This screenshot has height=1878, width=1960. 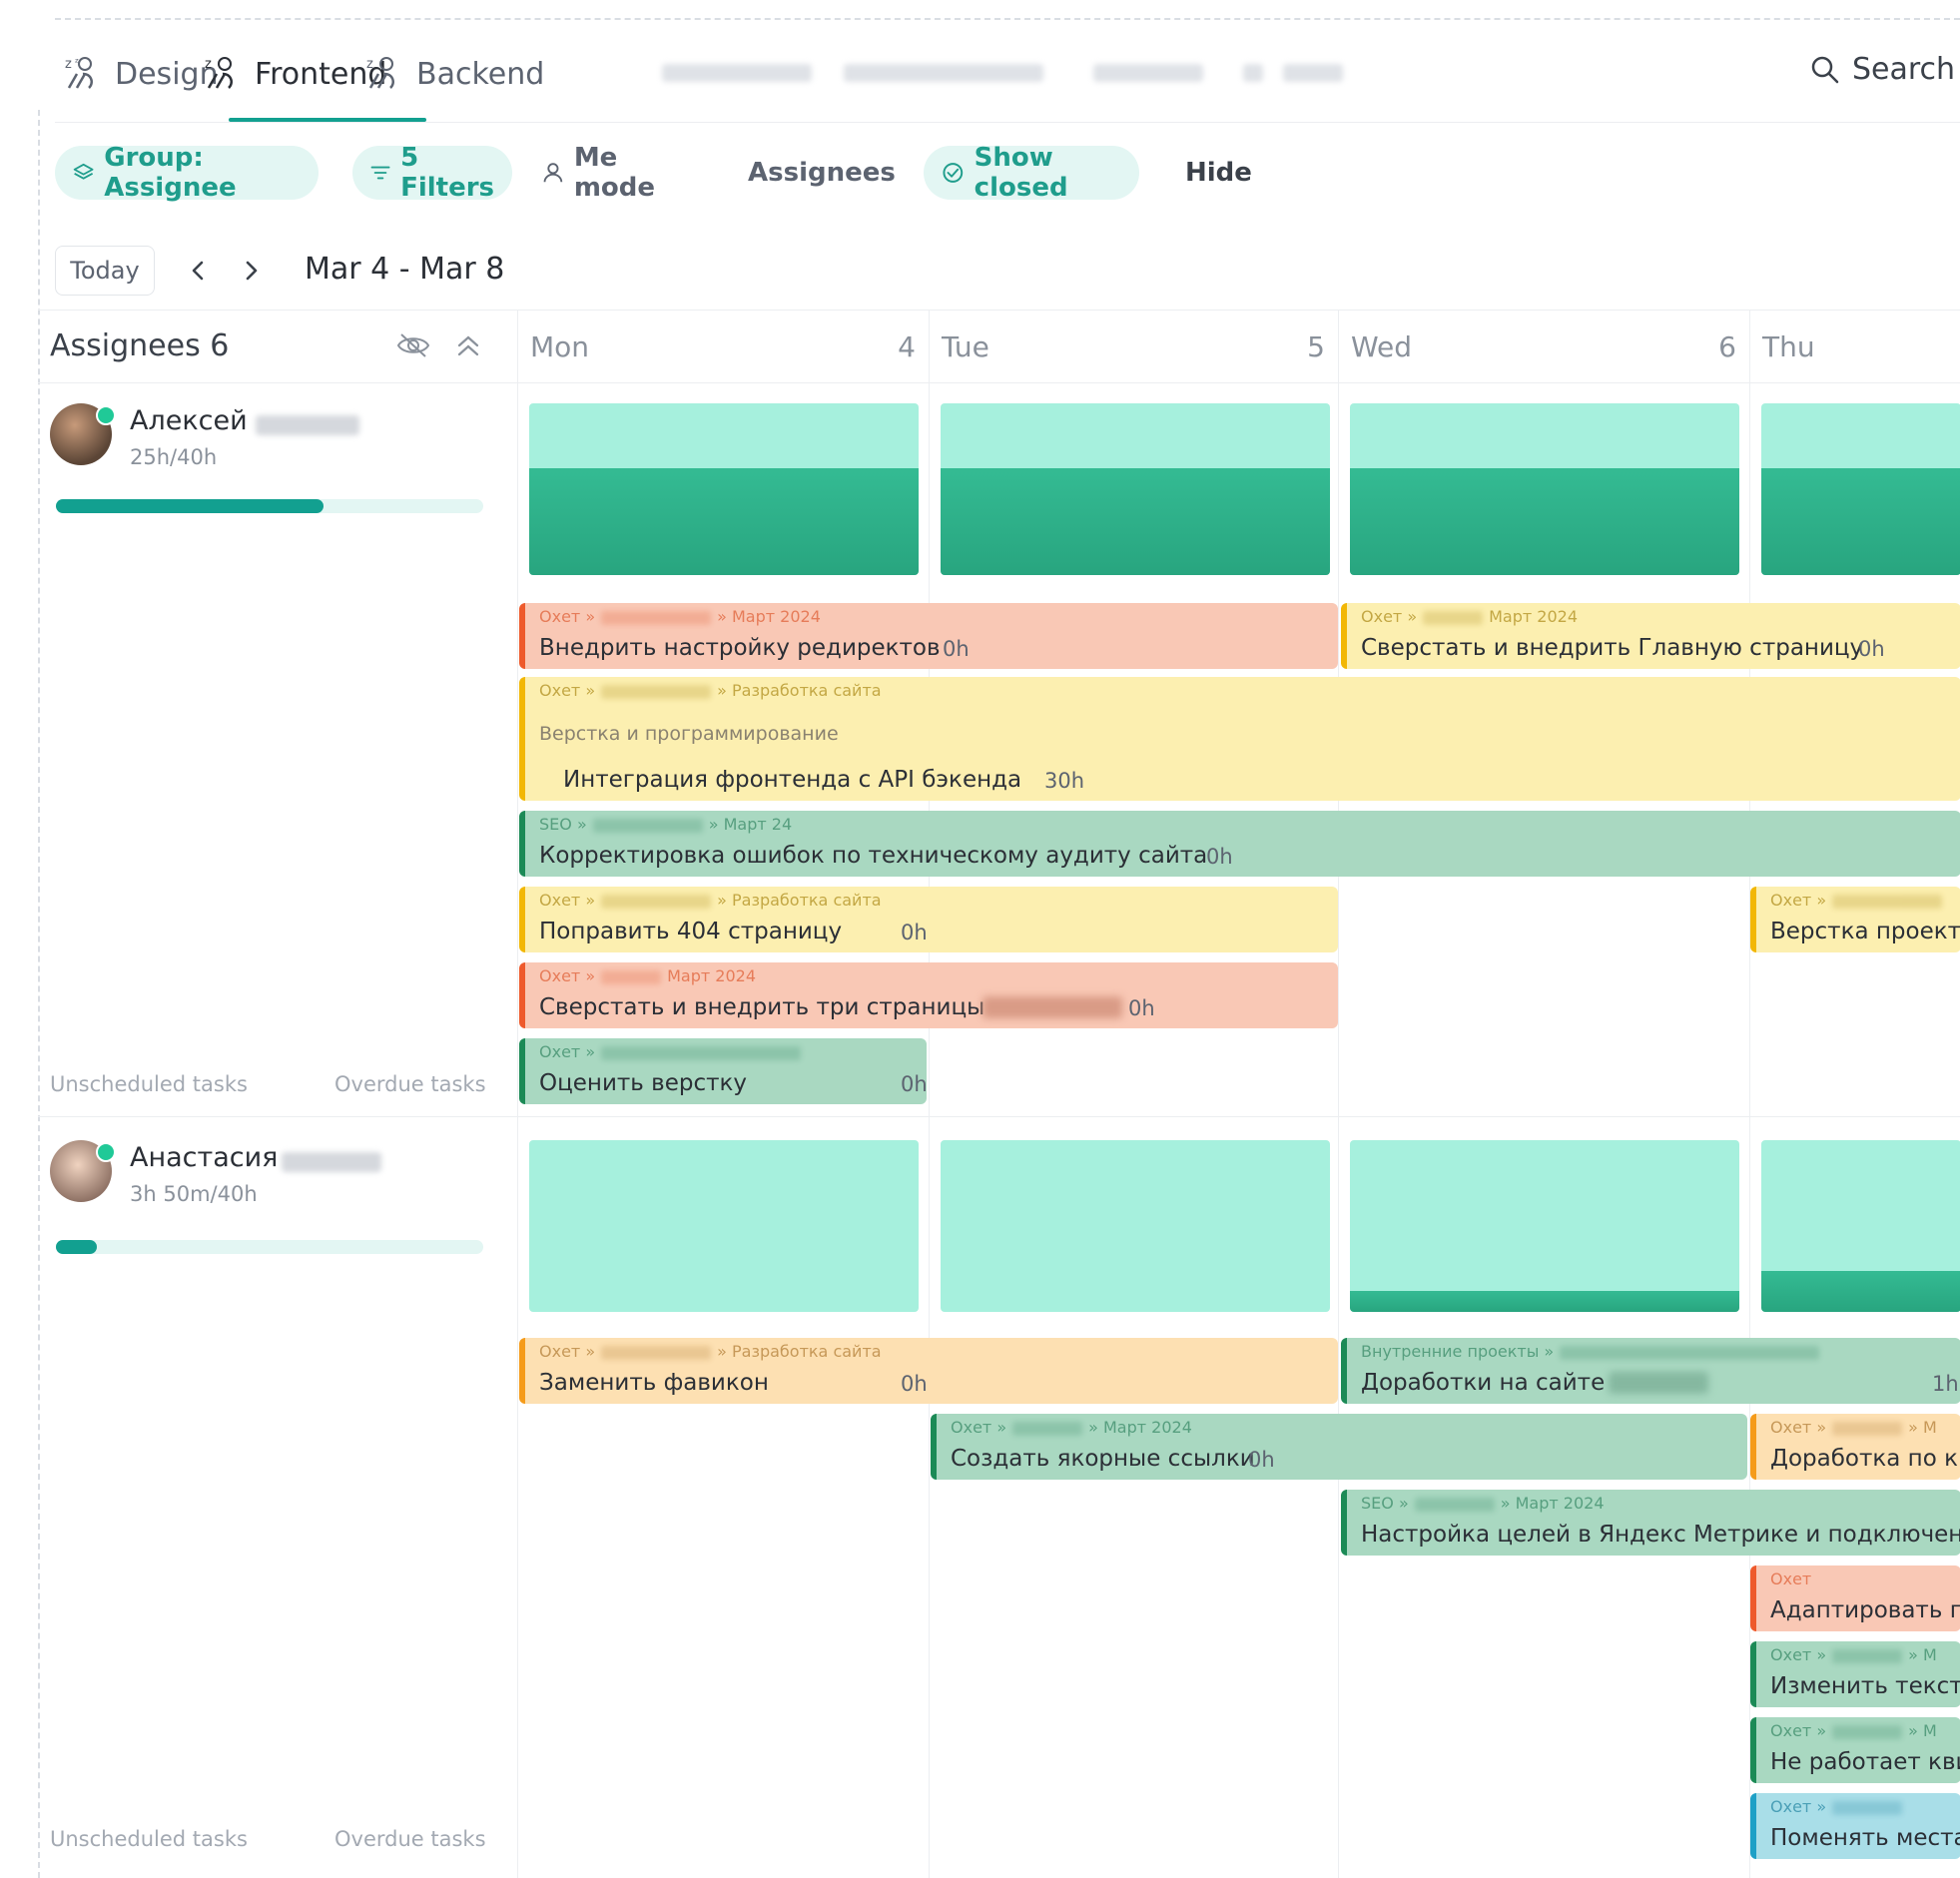 What do you see at coordinates (1222, 173) in the screenshot?
I see `hide-button: Hide` at bounding box center [1222, 173].